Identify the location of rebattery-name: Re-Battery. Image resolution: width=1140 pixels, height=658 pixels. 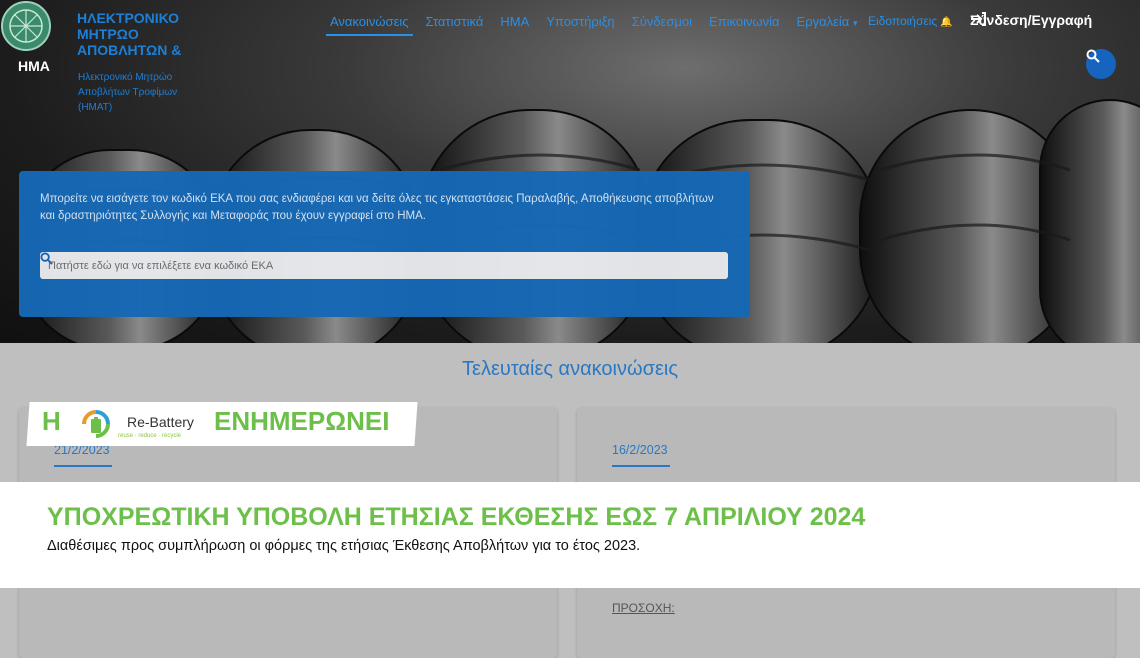
(160, 422).